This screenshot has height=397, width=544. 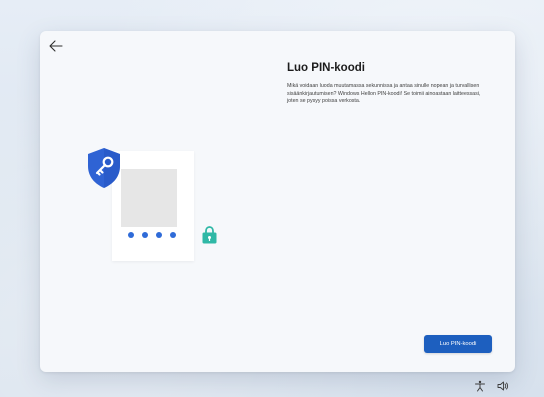 I want to click on device-frame, so click(x=153, y=206).